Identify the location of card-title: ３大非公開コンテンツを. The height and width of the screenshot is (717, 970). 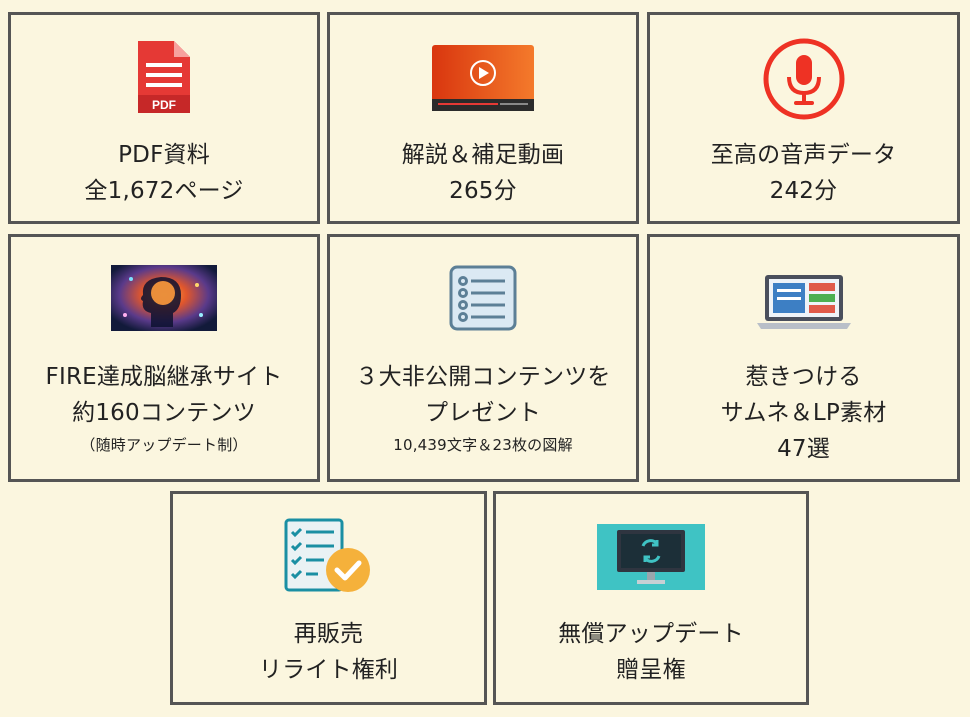
(483, 377).